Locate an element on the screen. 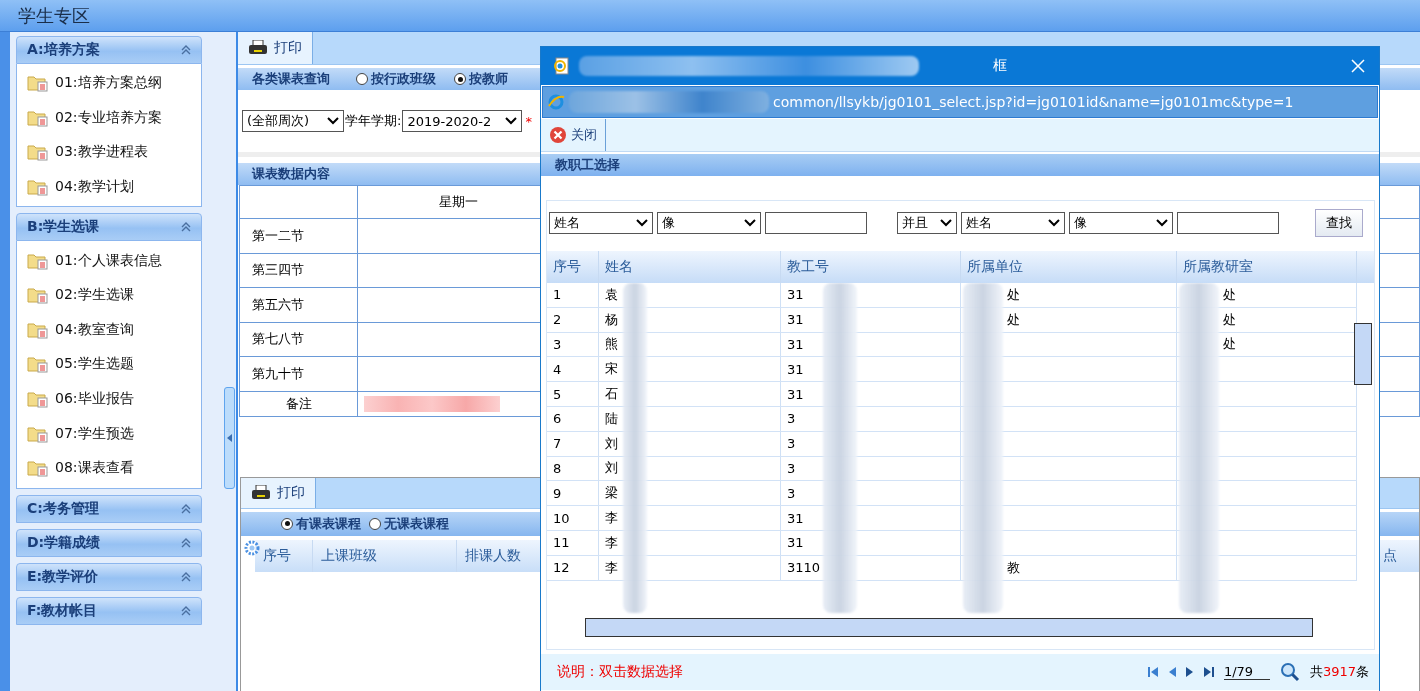 This screenshot has width=1420, height=691. column-header: 点 is located at coordinates (1390, 555).